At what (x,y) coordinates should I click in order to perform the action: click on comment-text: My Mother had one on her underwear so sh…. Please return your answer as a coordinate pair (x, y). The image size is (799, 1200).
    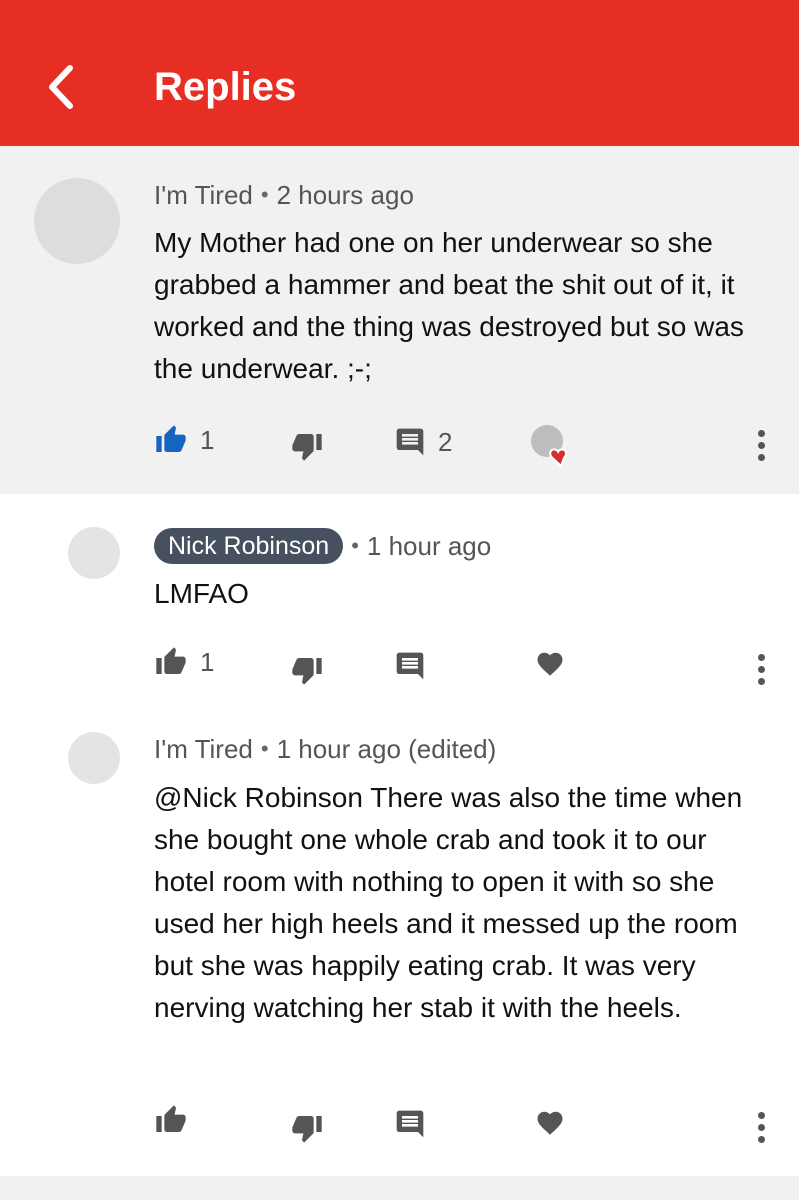
    Looking at the image, I should click on (449, 305).